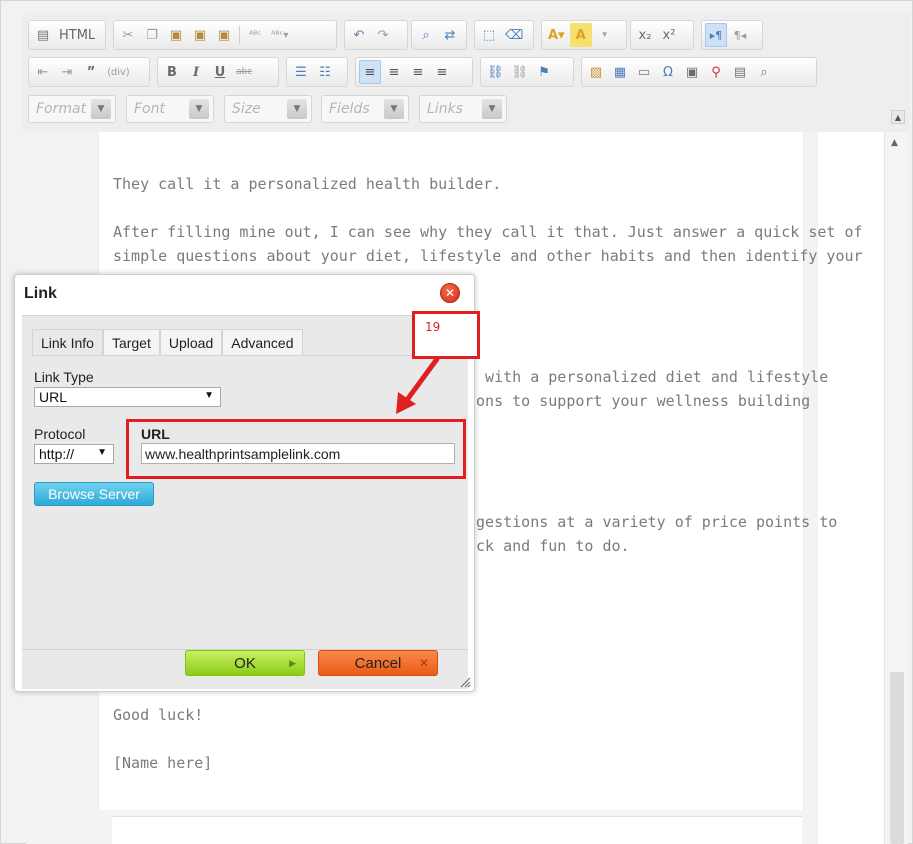  Describe the element at coordinates (605, 35) in the screenshot. I see `background-color-dropdown-icon: ▾` at that location.